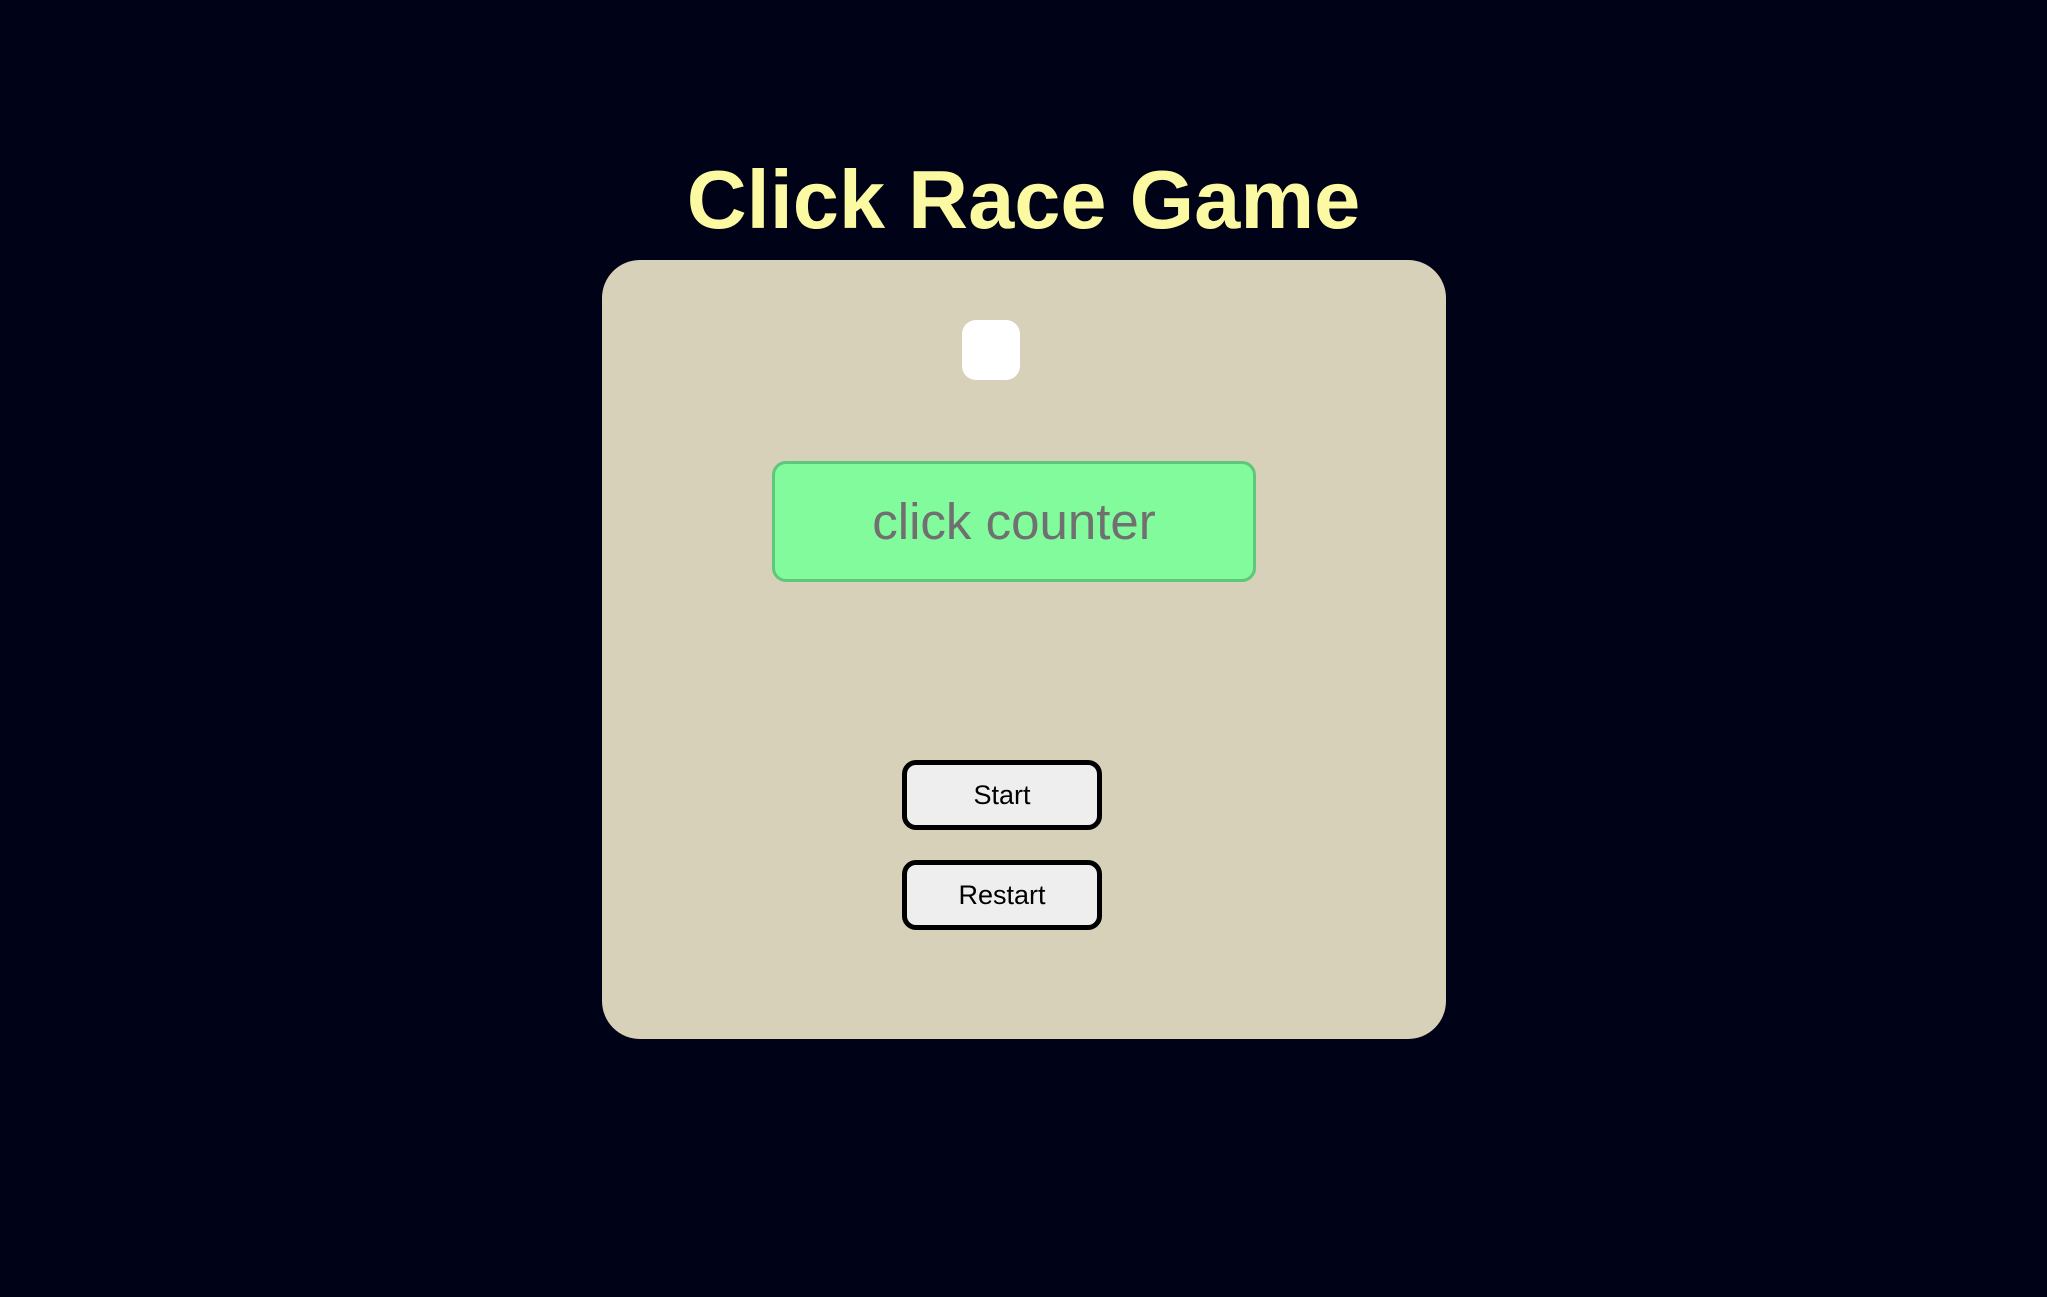 This screenshot has height=1297, width=2047. Describe the element at coordinates (1002, 895) in the screenshot. I see `restart-button: Restart` at that location.